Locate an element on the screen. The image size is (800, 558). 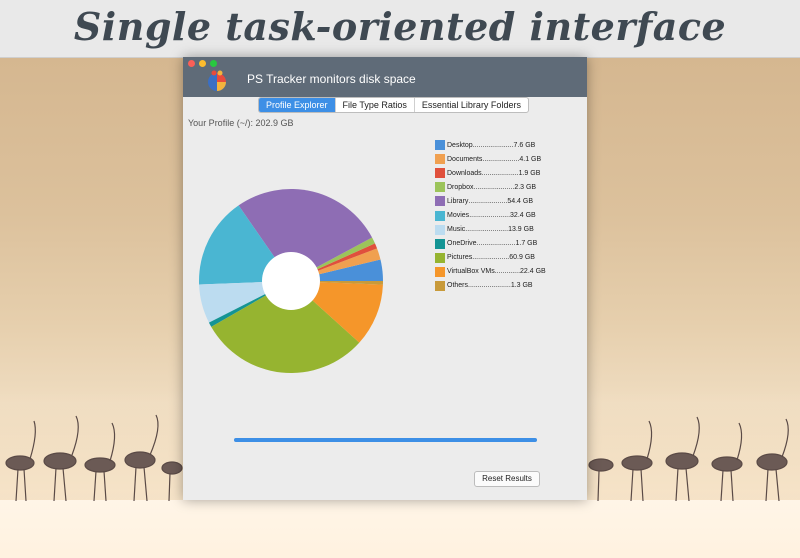
legend-item: Library.................... 54.4 GB is located at coordinates (510, 201).